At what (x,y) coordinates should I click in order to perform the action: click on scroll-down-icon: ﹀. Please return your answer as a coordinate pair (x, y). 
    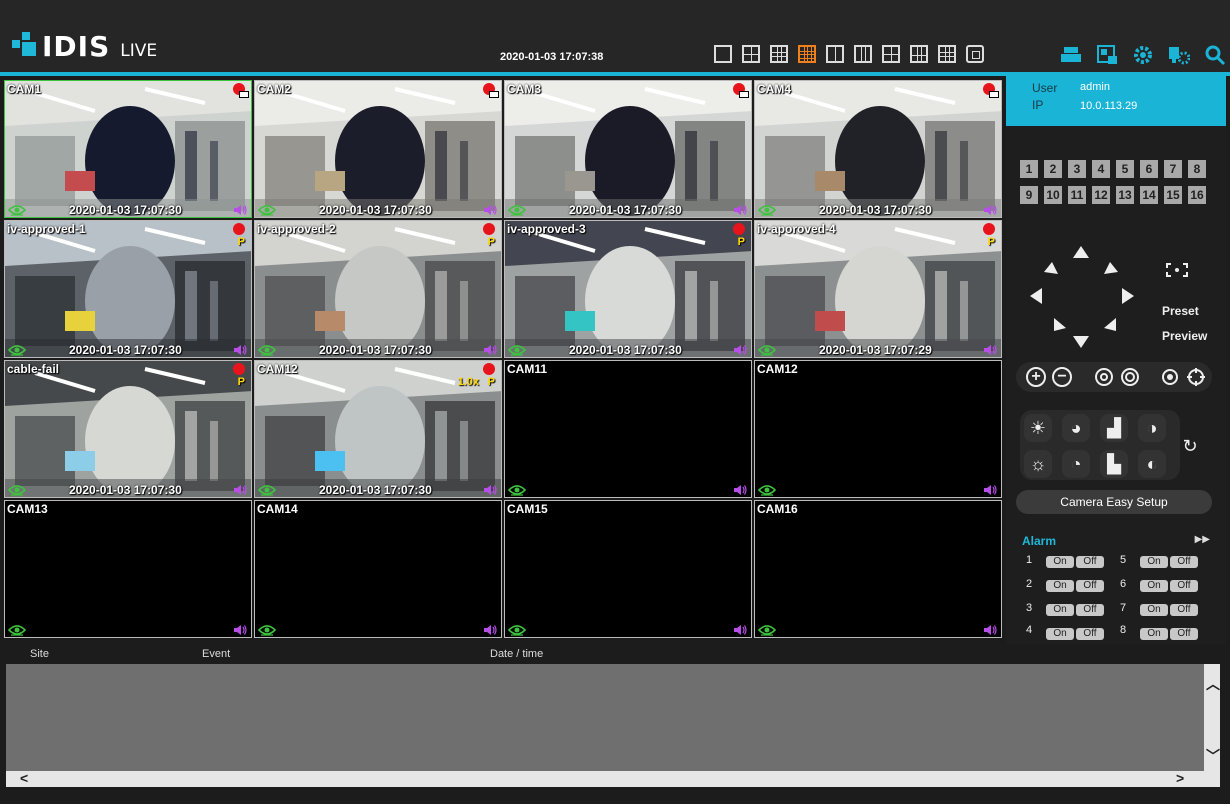
    Looking at the image, I should click on (1213, 756).